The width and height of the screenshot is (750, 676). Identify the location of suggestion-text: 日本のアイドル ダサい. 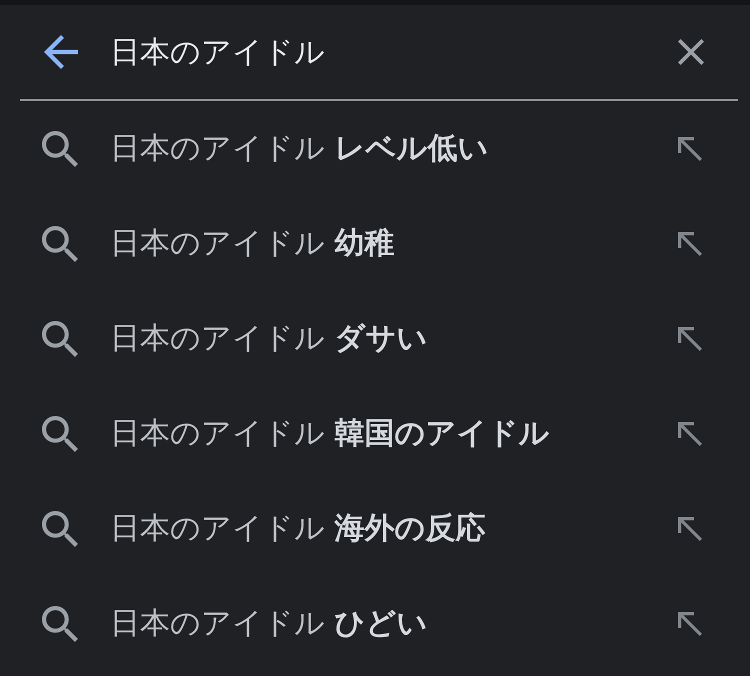
(269, 338).